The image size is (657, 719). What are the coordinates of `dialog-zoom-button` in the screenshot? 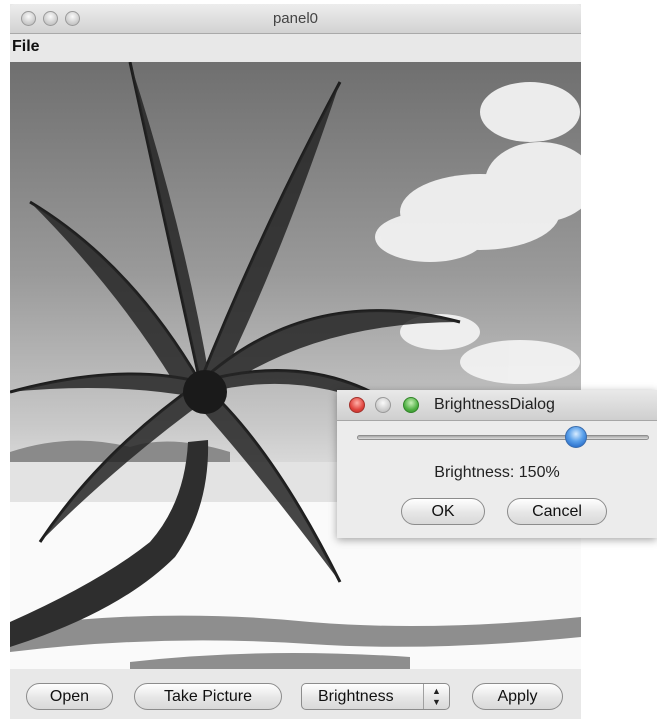 It's located at (411, 405).